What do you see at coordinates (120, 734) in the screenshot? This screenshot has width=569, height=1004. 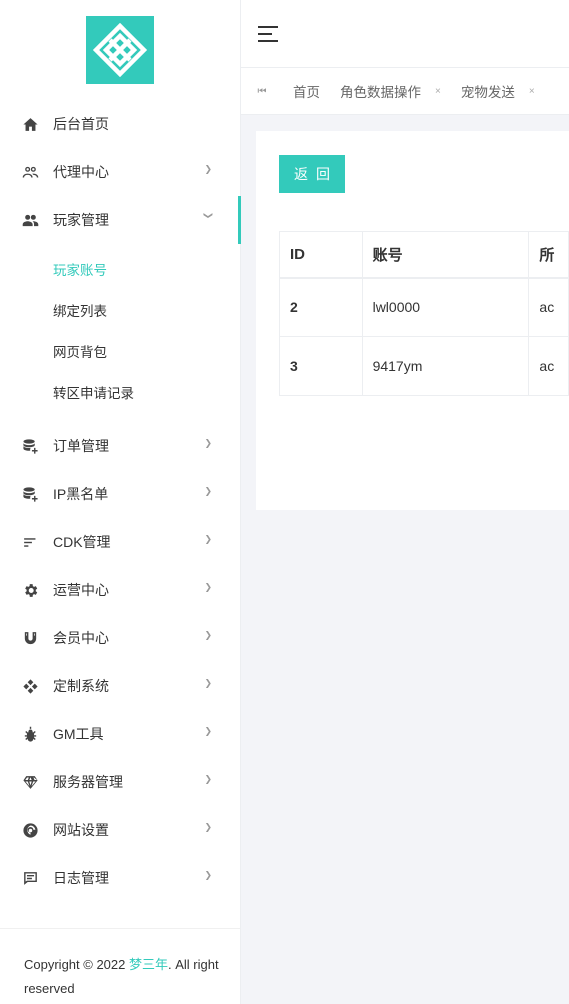 I see `sidebar-item-gm-tools: GM工具 ❯` at bounding box center [120, 734].